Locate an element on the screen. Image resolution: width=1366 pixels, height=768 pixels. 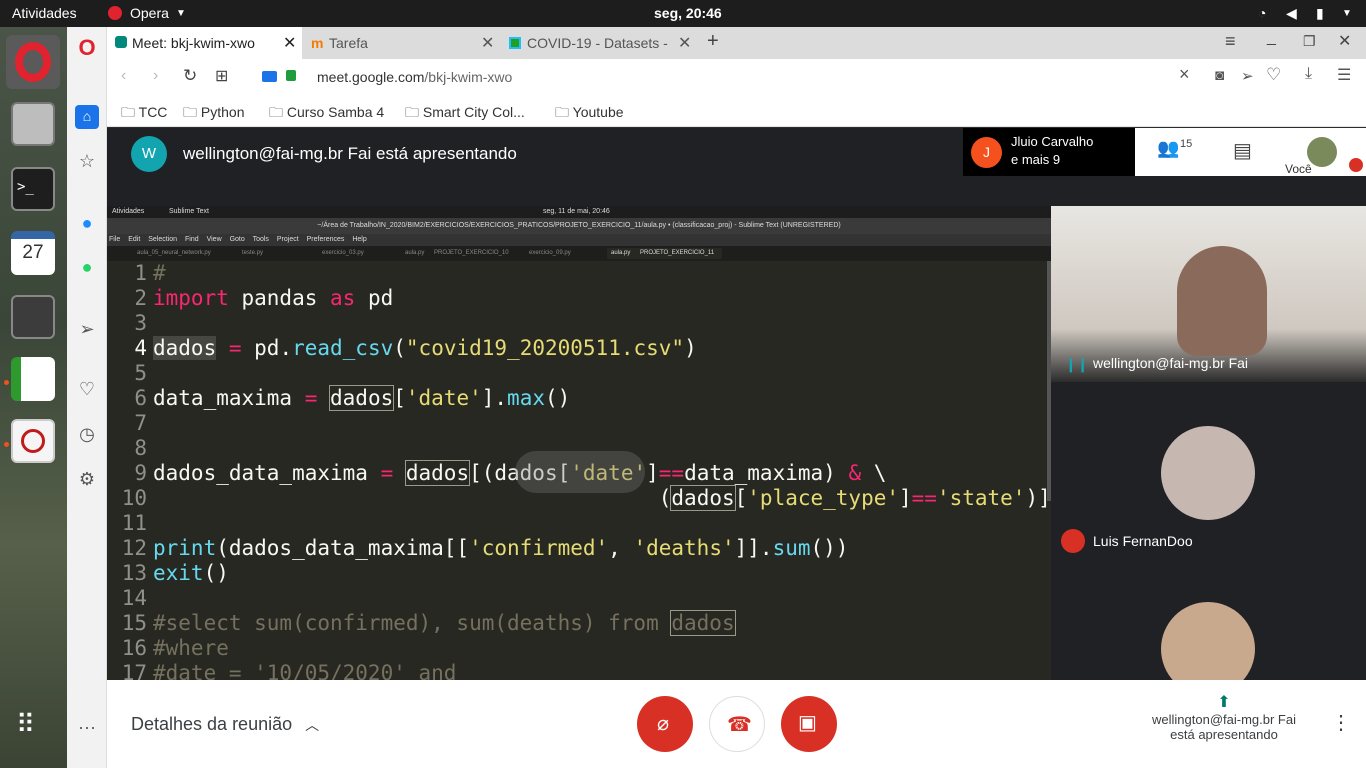
calendar-day: 27 is located at coordinates (33, 252).